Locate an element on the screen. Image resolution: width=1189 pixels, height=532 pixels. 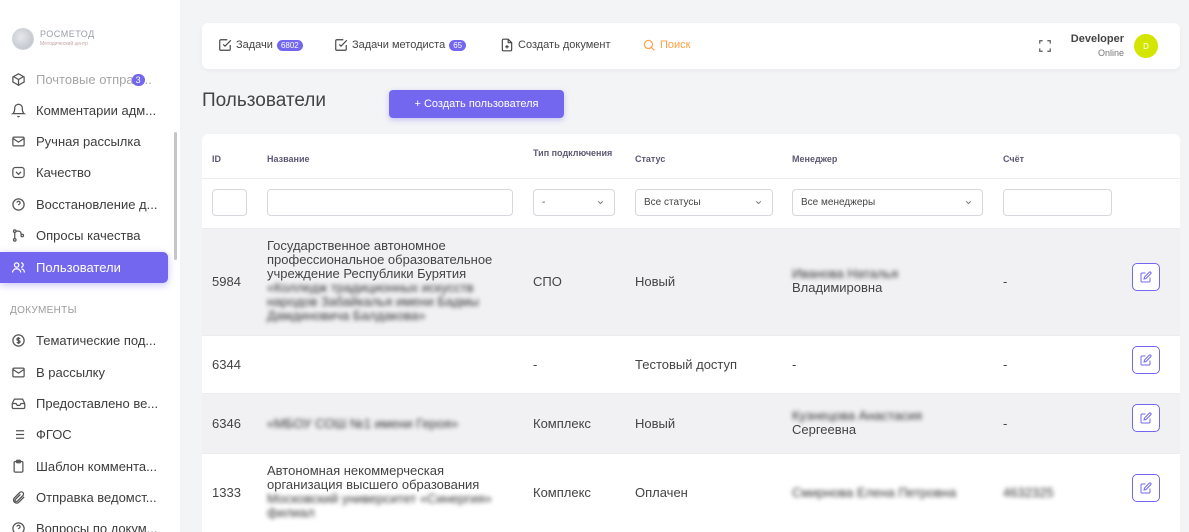
column-header-status: Статус is located at coordinates (650, 159).